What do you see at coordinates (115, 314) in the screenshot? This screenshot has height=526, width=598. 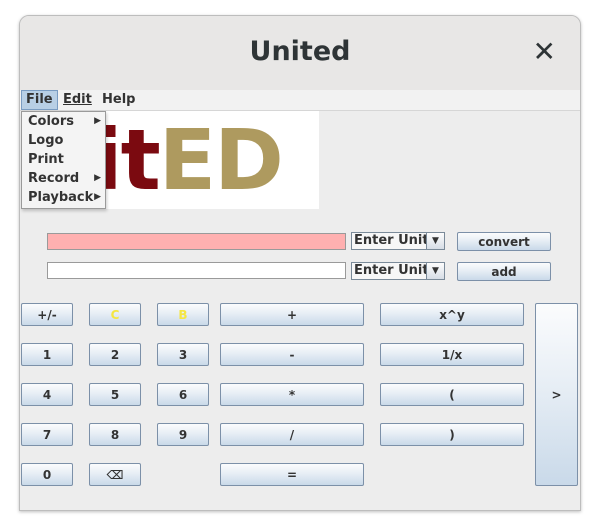 I see `clear-button: C` at bounding box center [115, 314].